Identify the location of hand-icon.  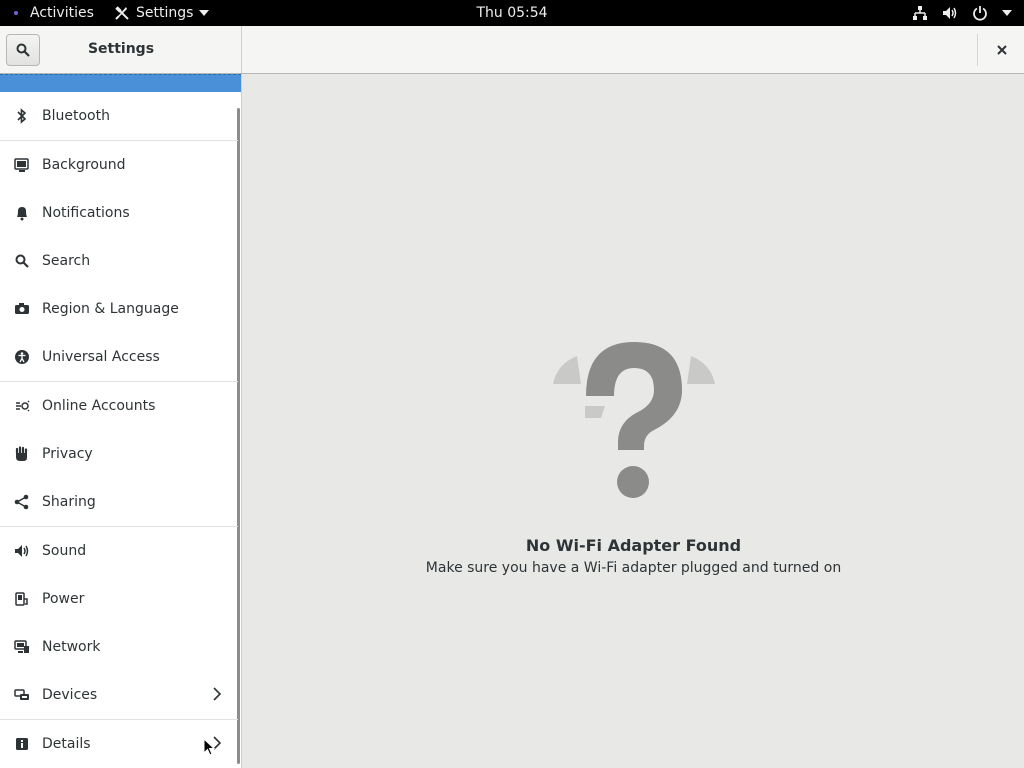
(22, 454).